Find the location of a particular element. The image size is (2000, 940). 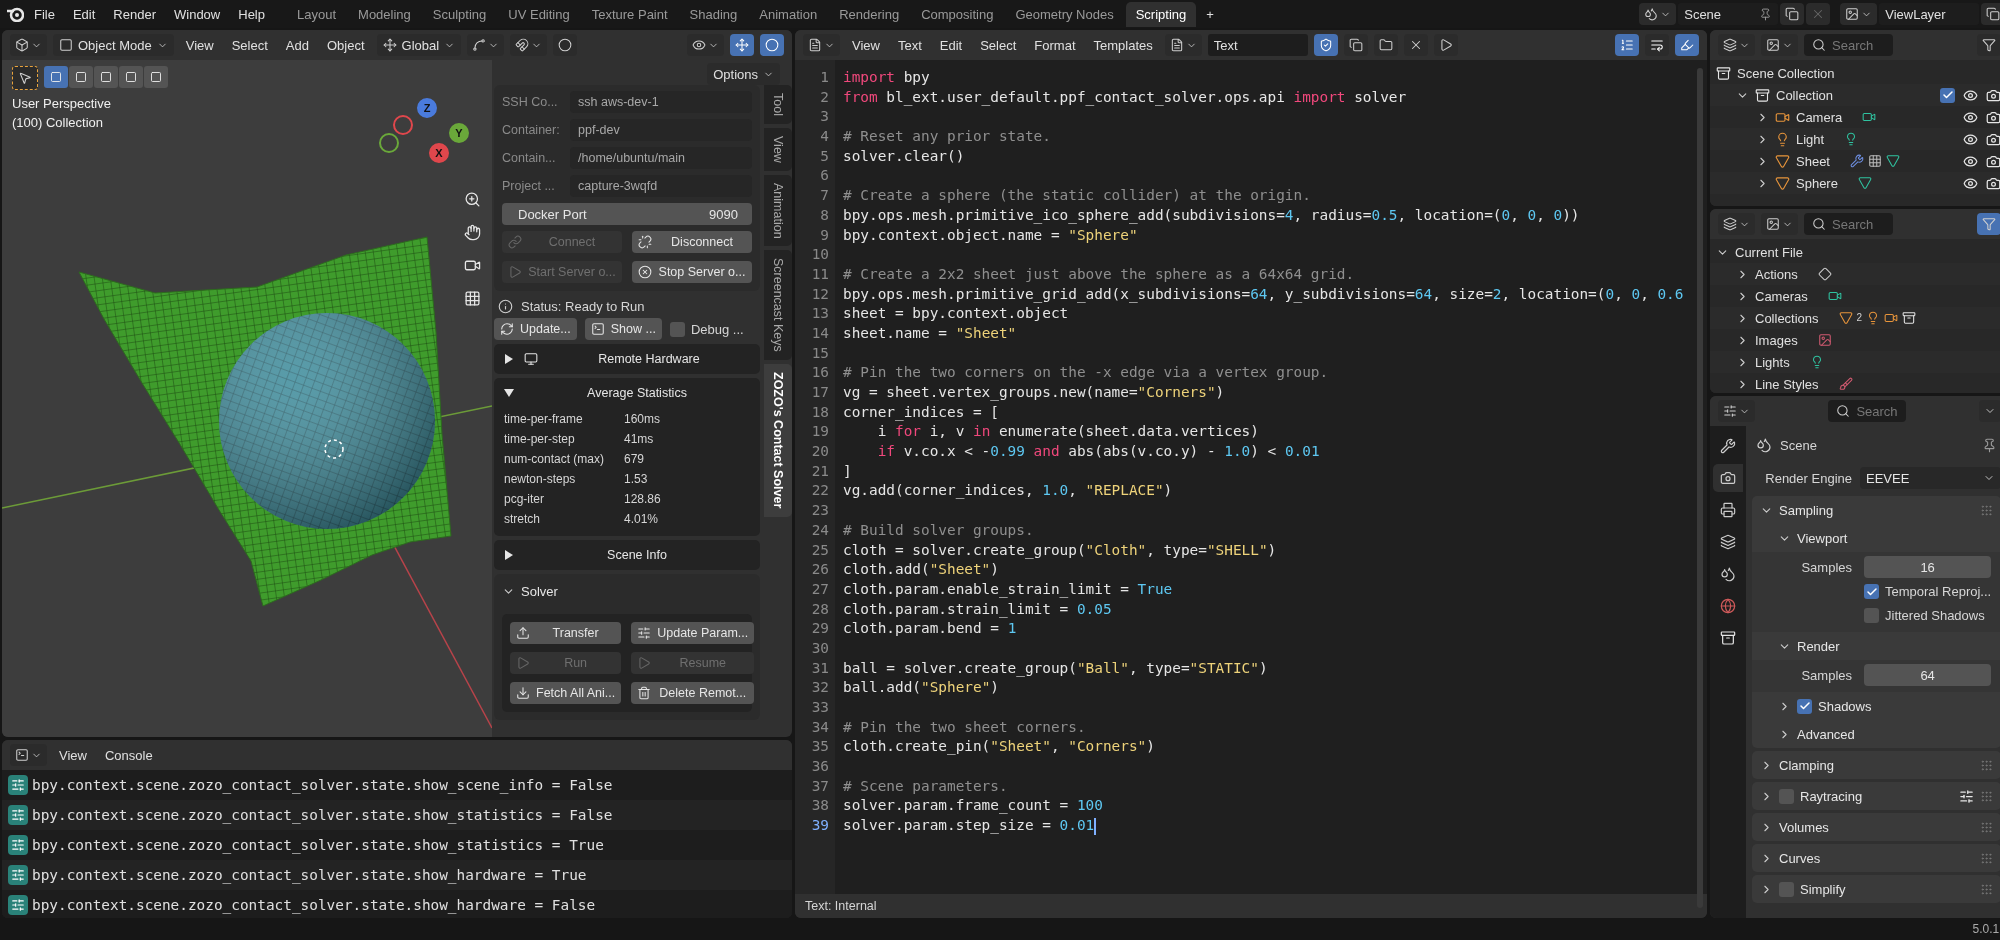

workspace-tab: Scripting is located at coordinates (1161, 14).